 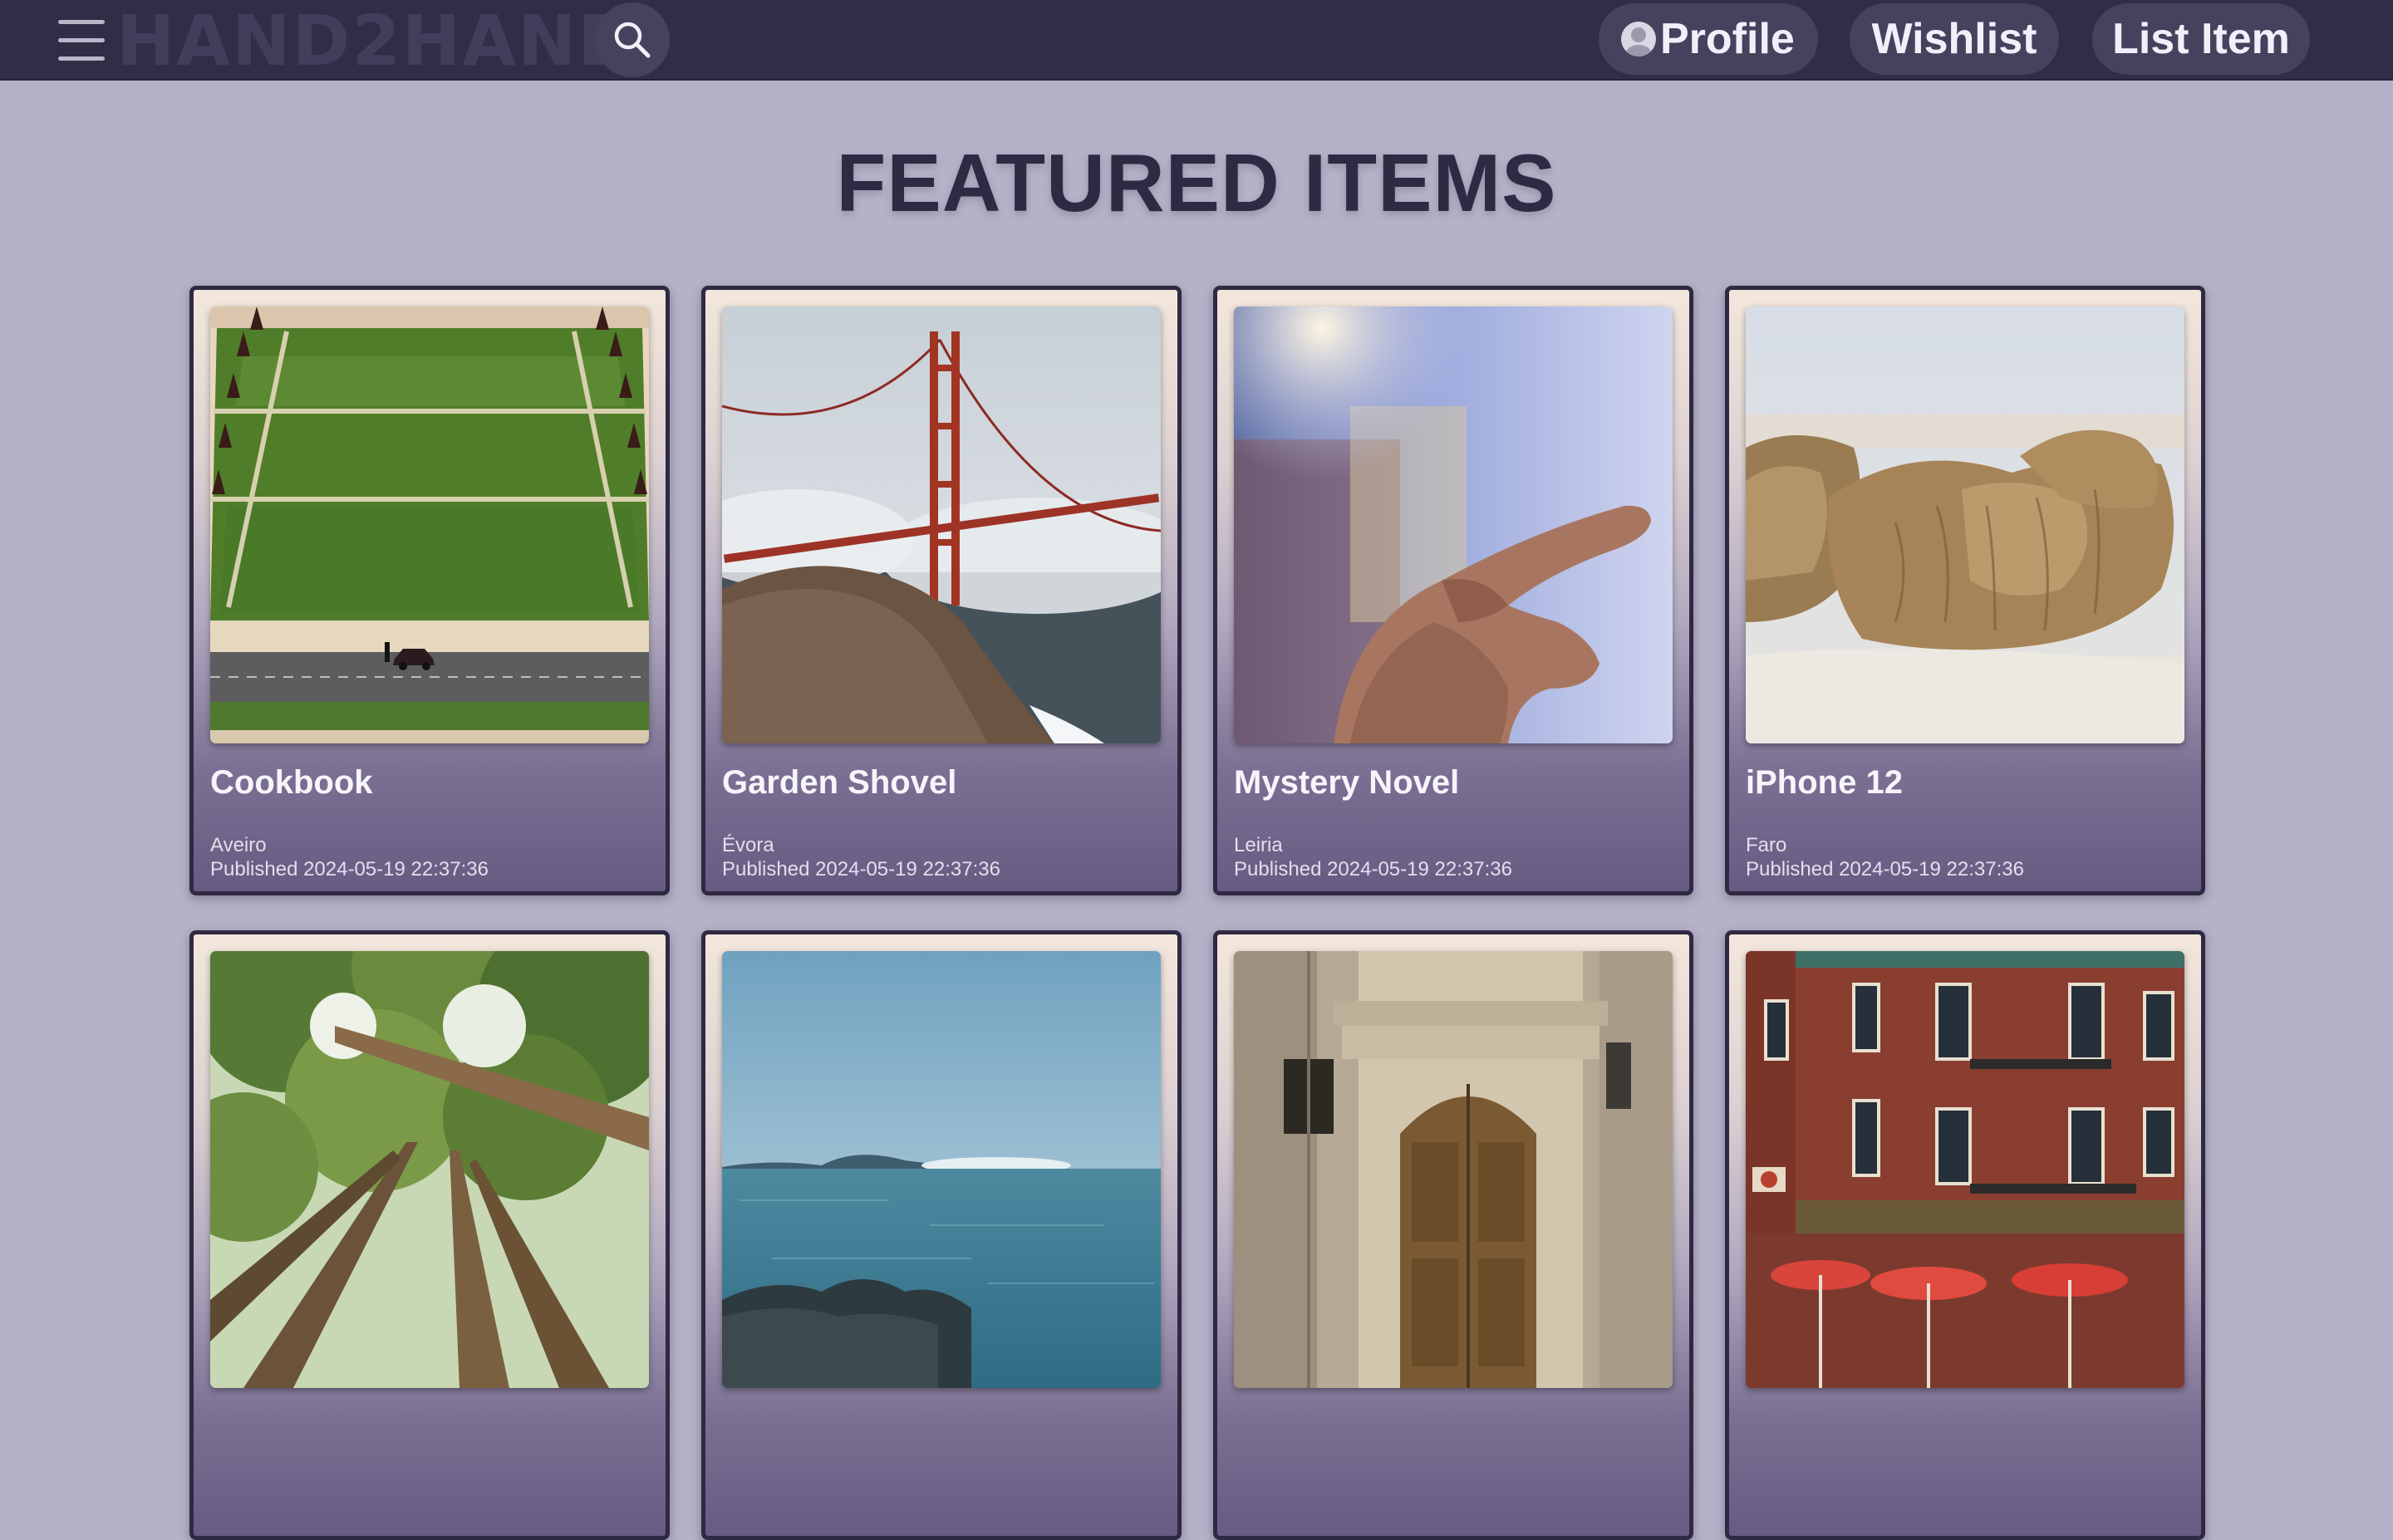 I want to click on pointing-hand-photo, so click(x=1454, y=525).